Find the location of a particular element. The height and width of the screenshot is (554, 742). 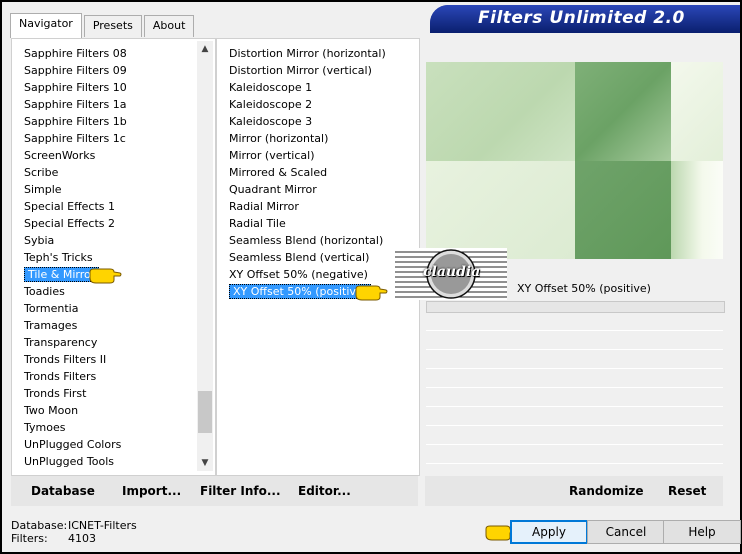

category-item: Sapphire Filters 1c is located at coordinates (110, 138).